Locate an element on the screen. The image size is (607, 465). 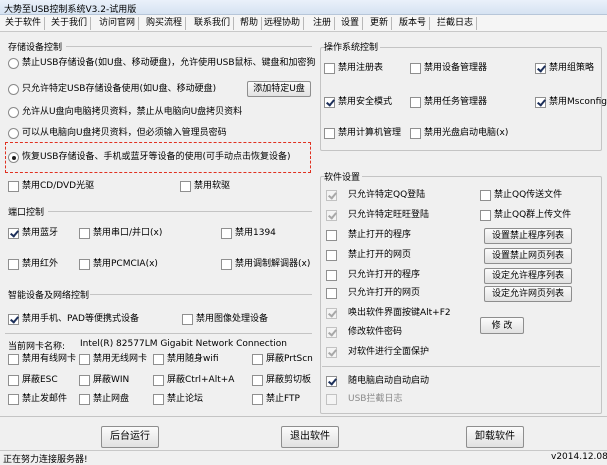
radio-copy-with-password: 可以从电脑向U盘拷贝资料，但必须输入管理员密码 is located at coordinates (117, 133).